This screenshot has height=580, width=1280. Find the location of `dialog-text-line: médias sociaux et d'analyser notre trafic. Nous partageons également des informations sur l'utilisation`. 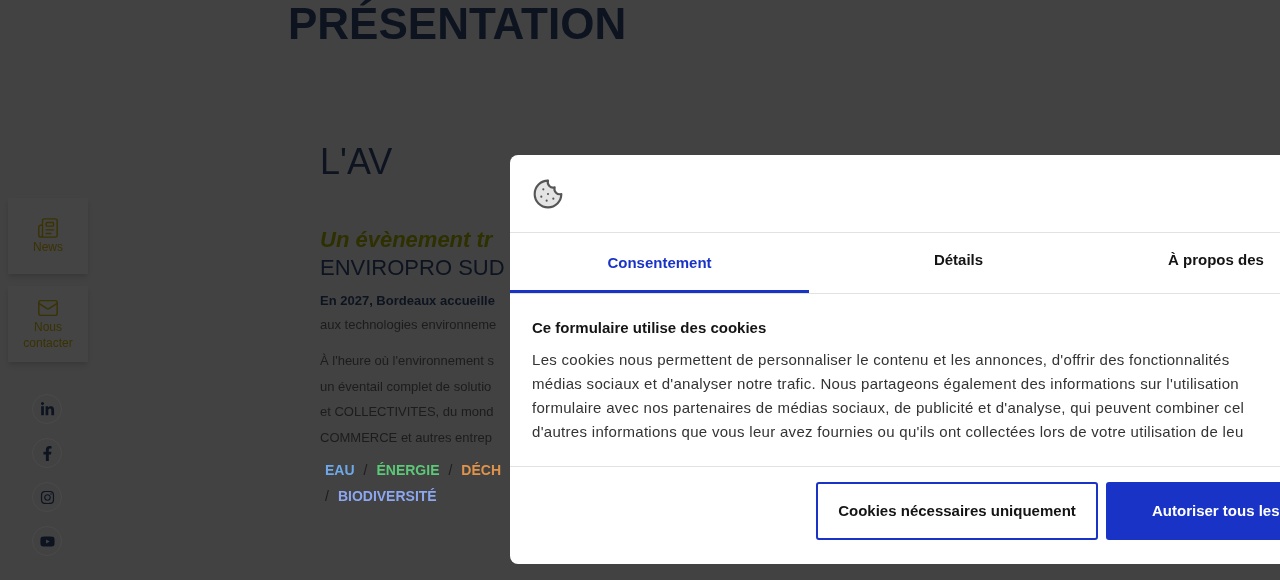

dialog-text-line: médias sociaux et d'analyser notre trafic. Nous partageons également des informations sur l'utilisation is located at coordinates (886, 384).